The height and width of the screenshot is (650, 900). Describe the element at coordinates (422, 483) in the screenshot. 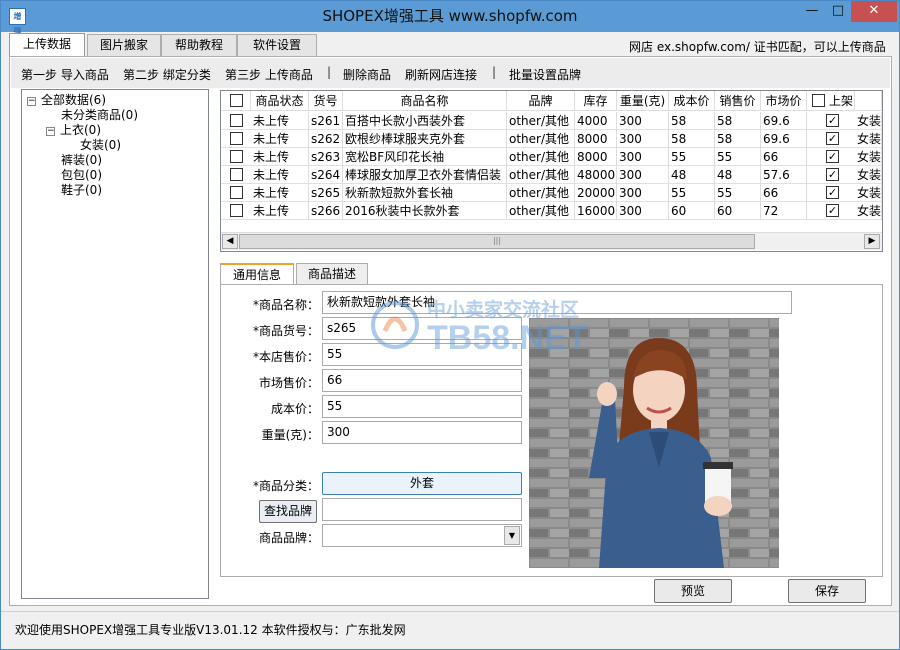

I see `category-select-button: 外套` at that location.